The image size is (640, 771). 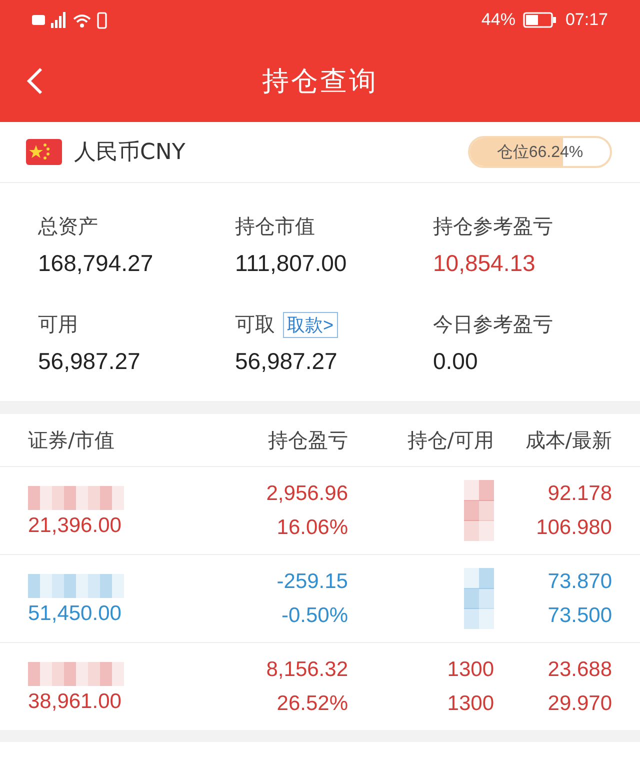 What do you see at coordinates (59, 20) in the screenshot?
I see `signal-icon` at bounding box center [59, 20].